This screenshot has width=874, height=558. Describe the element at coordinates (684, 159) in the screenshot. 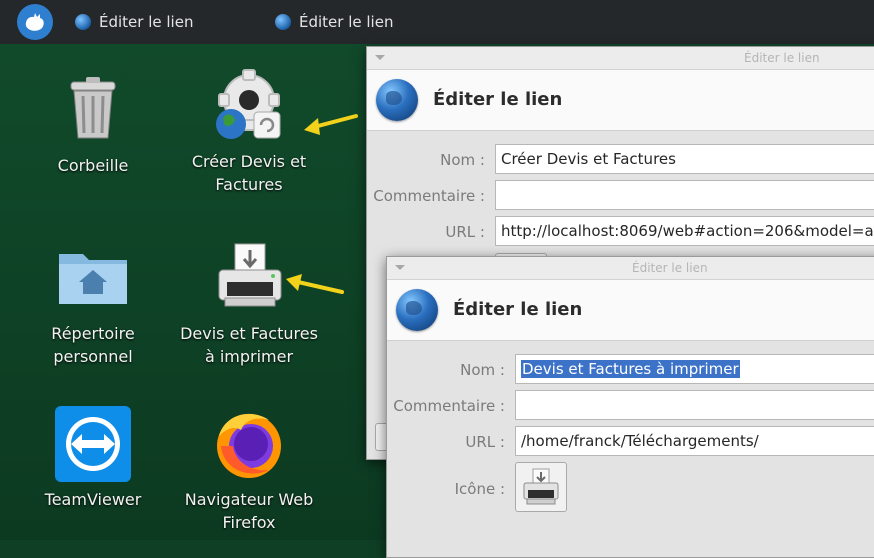

I see `name-field: Créer Devis et Factures` at that location.